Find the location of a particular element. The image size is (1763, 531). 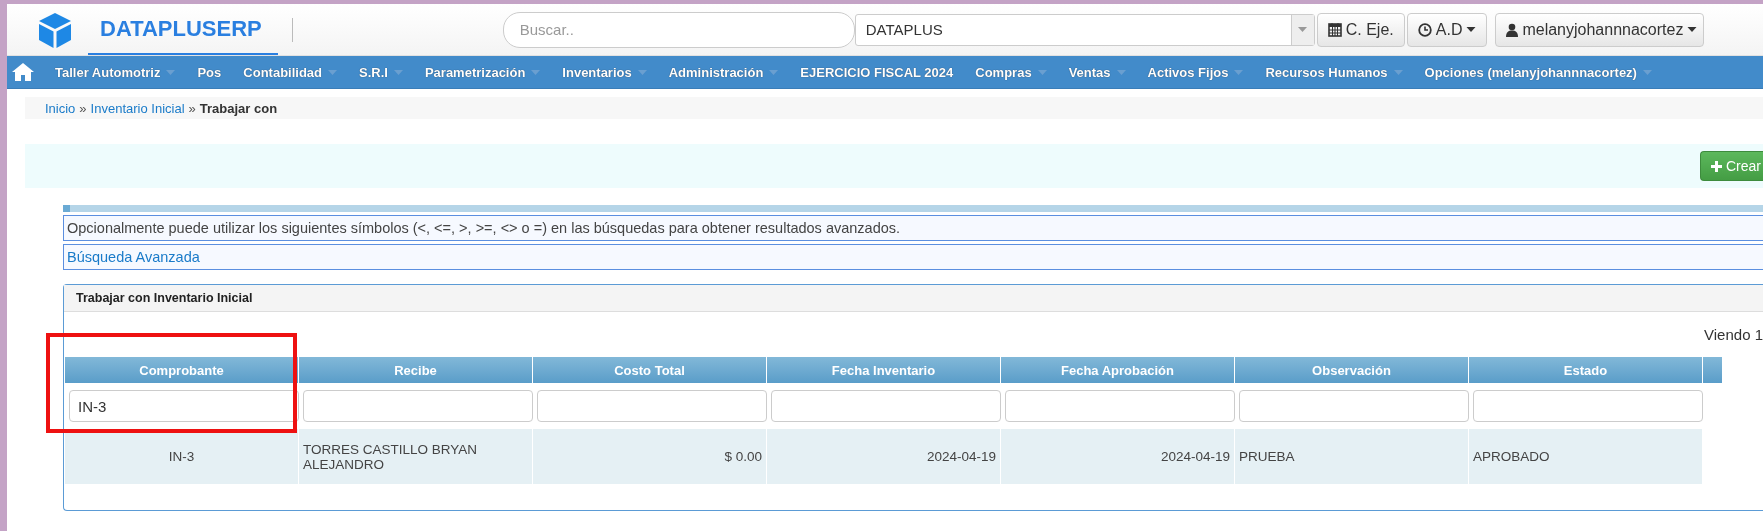

menu-item: Administración is located at coordinates (720, 72).